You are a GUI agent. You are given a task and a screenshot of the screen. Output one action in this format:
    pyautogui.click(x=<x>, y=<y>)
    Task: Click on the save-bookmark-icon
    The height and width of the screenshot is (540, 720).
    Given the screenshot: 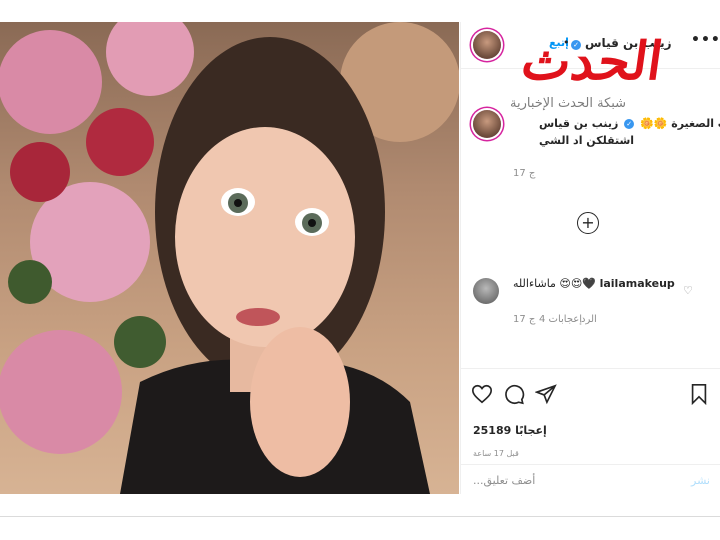 What is the action you would take?
    pyautogui.click(x=699, y=394)
    